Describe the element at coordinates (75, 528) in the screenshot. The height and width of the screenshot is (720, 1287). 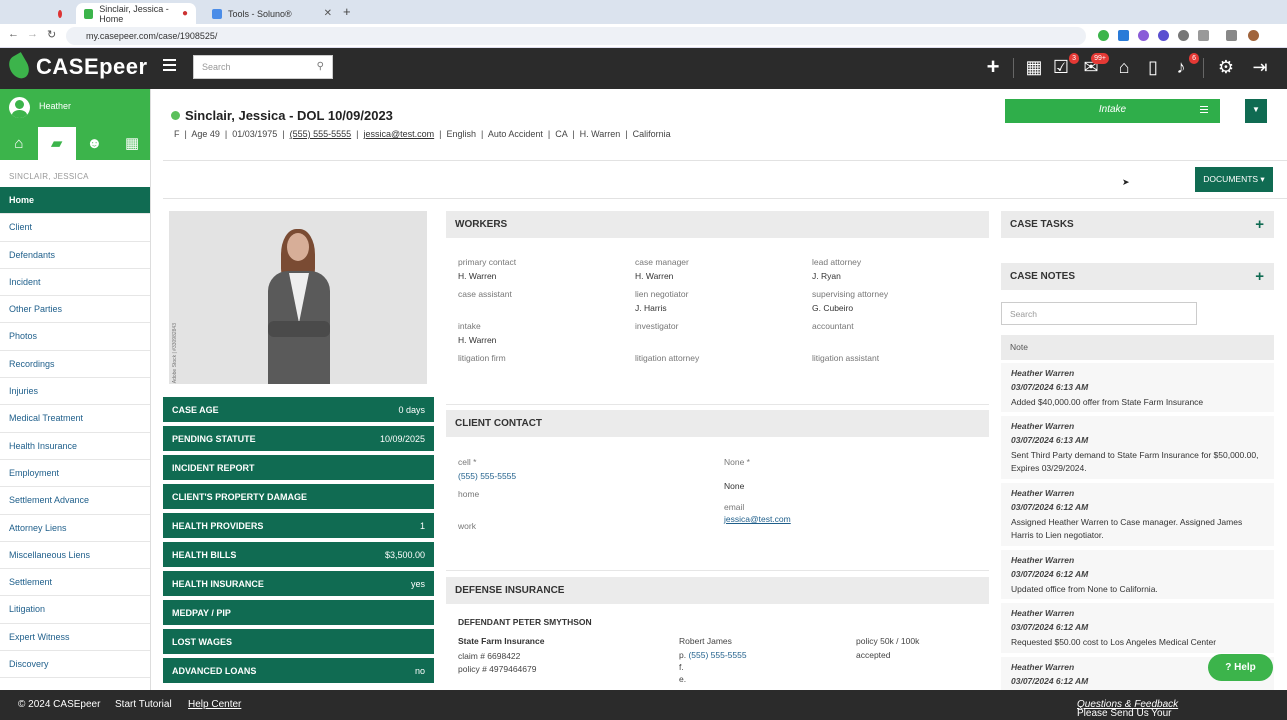
I see `sidebar-item-attorney-liens: Attorney Liens` at that location.